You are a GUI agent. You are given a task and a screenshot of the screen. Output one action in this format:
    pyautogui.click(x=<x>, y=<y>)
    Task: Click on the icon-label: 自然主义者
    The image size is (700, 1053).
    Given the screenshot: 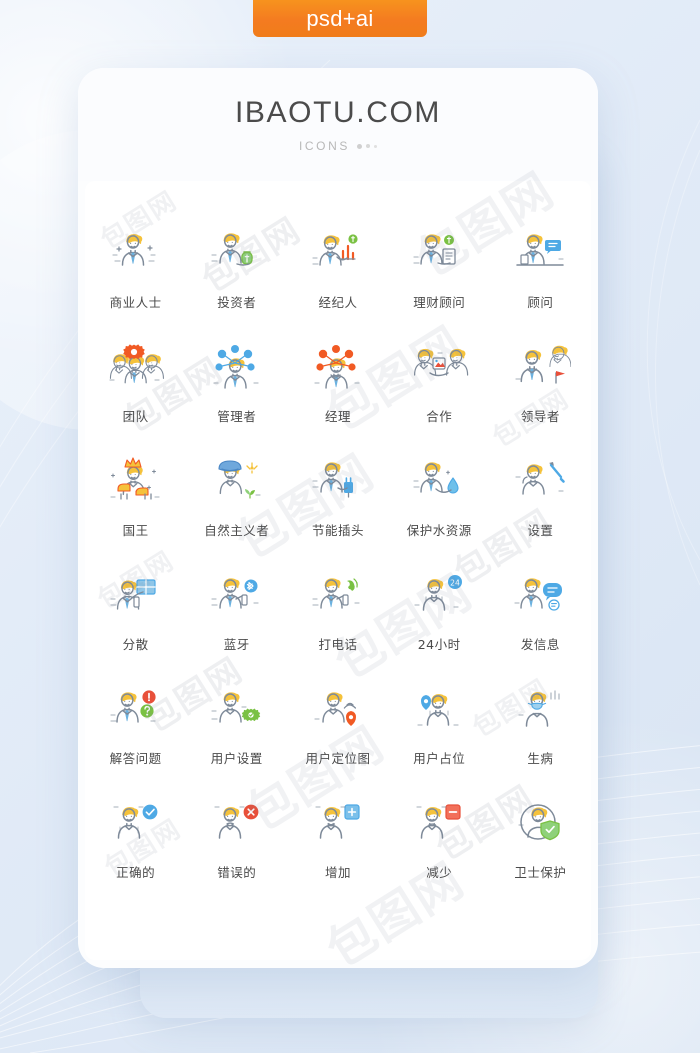 What is the action you would take?
    pyautogui.click(x=237, y=530)
    